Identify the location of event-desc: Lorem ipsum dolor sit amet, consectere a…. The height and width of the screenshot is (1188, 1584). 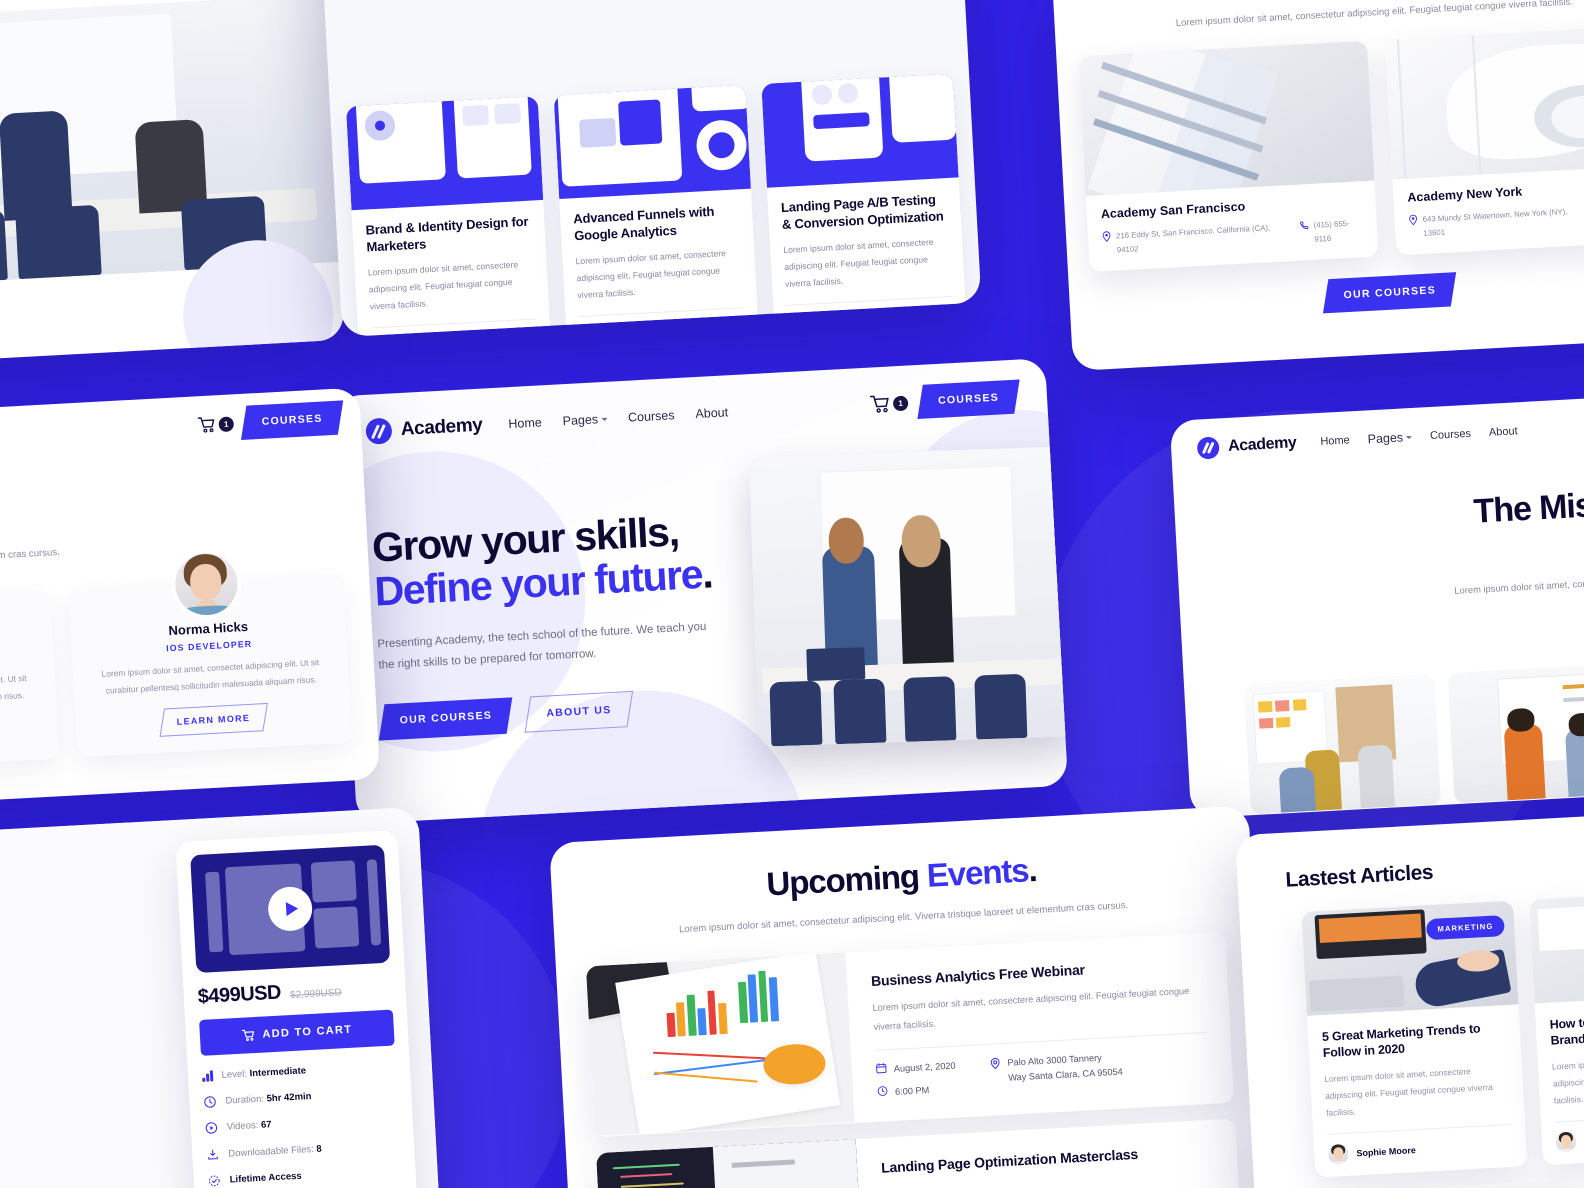
(1031, 1009).